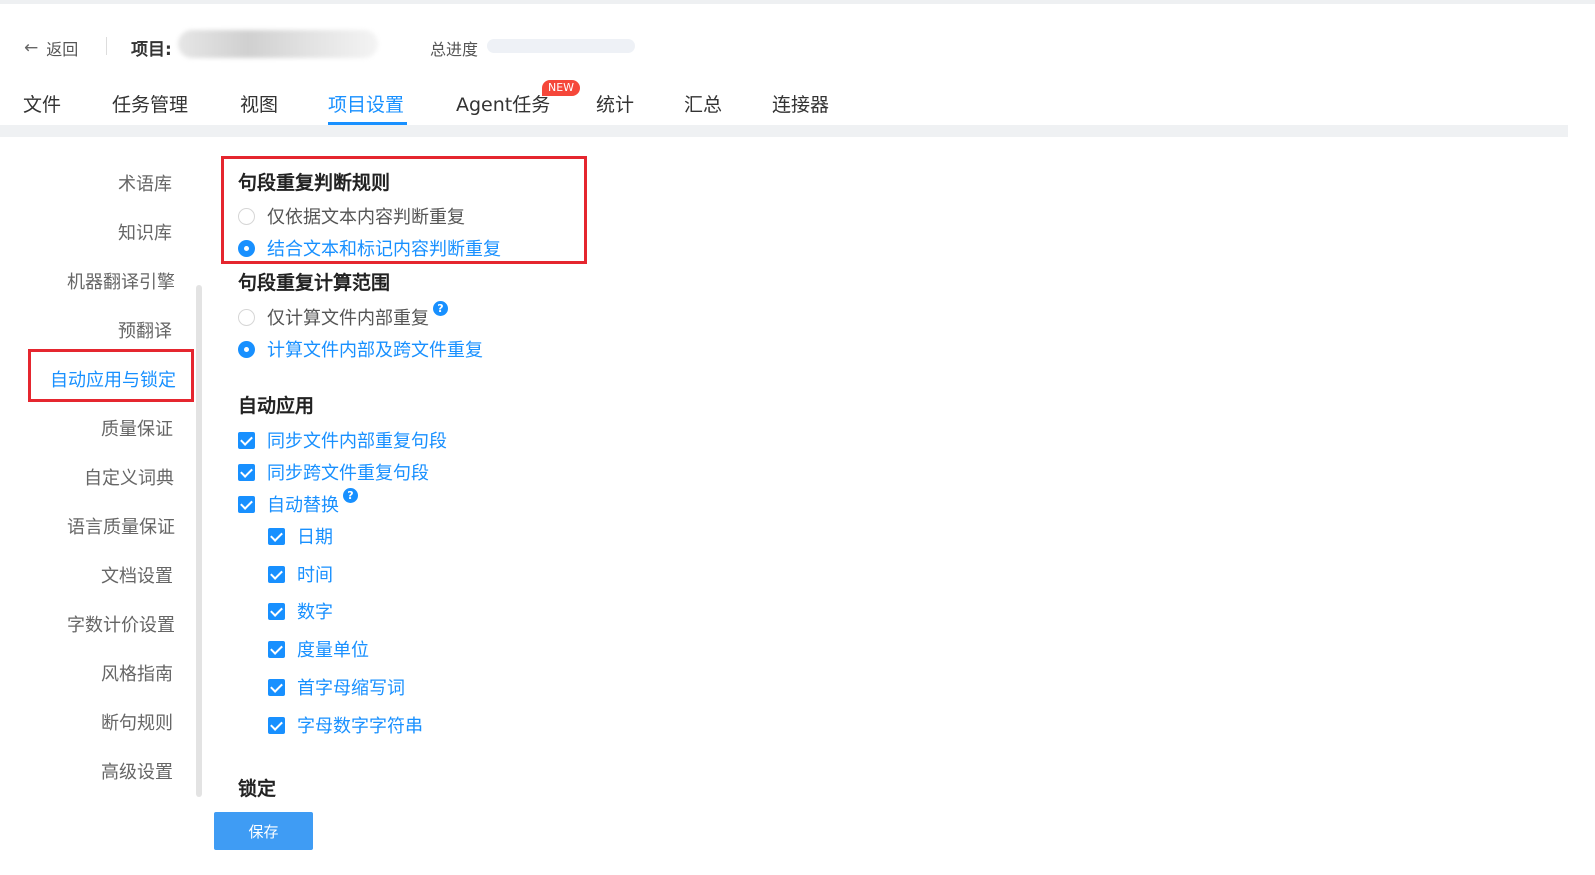 The height and width of the screenshot is (875, 1595). I want to click on header-divider, so click(106, 46).